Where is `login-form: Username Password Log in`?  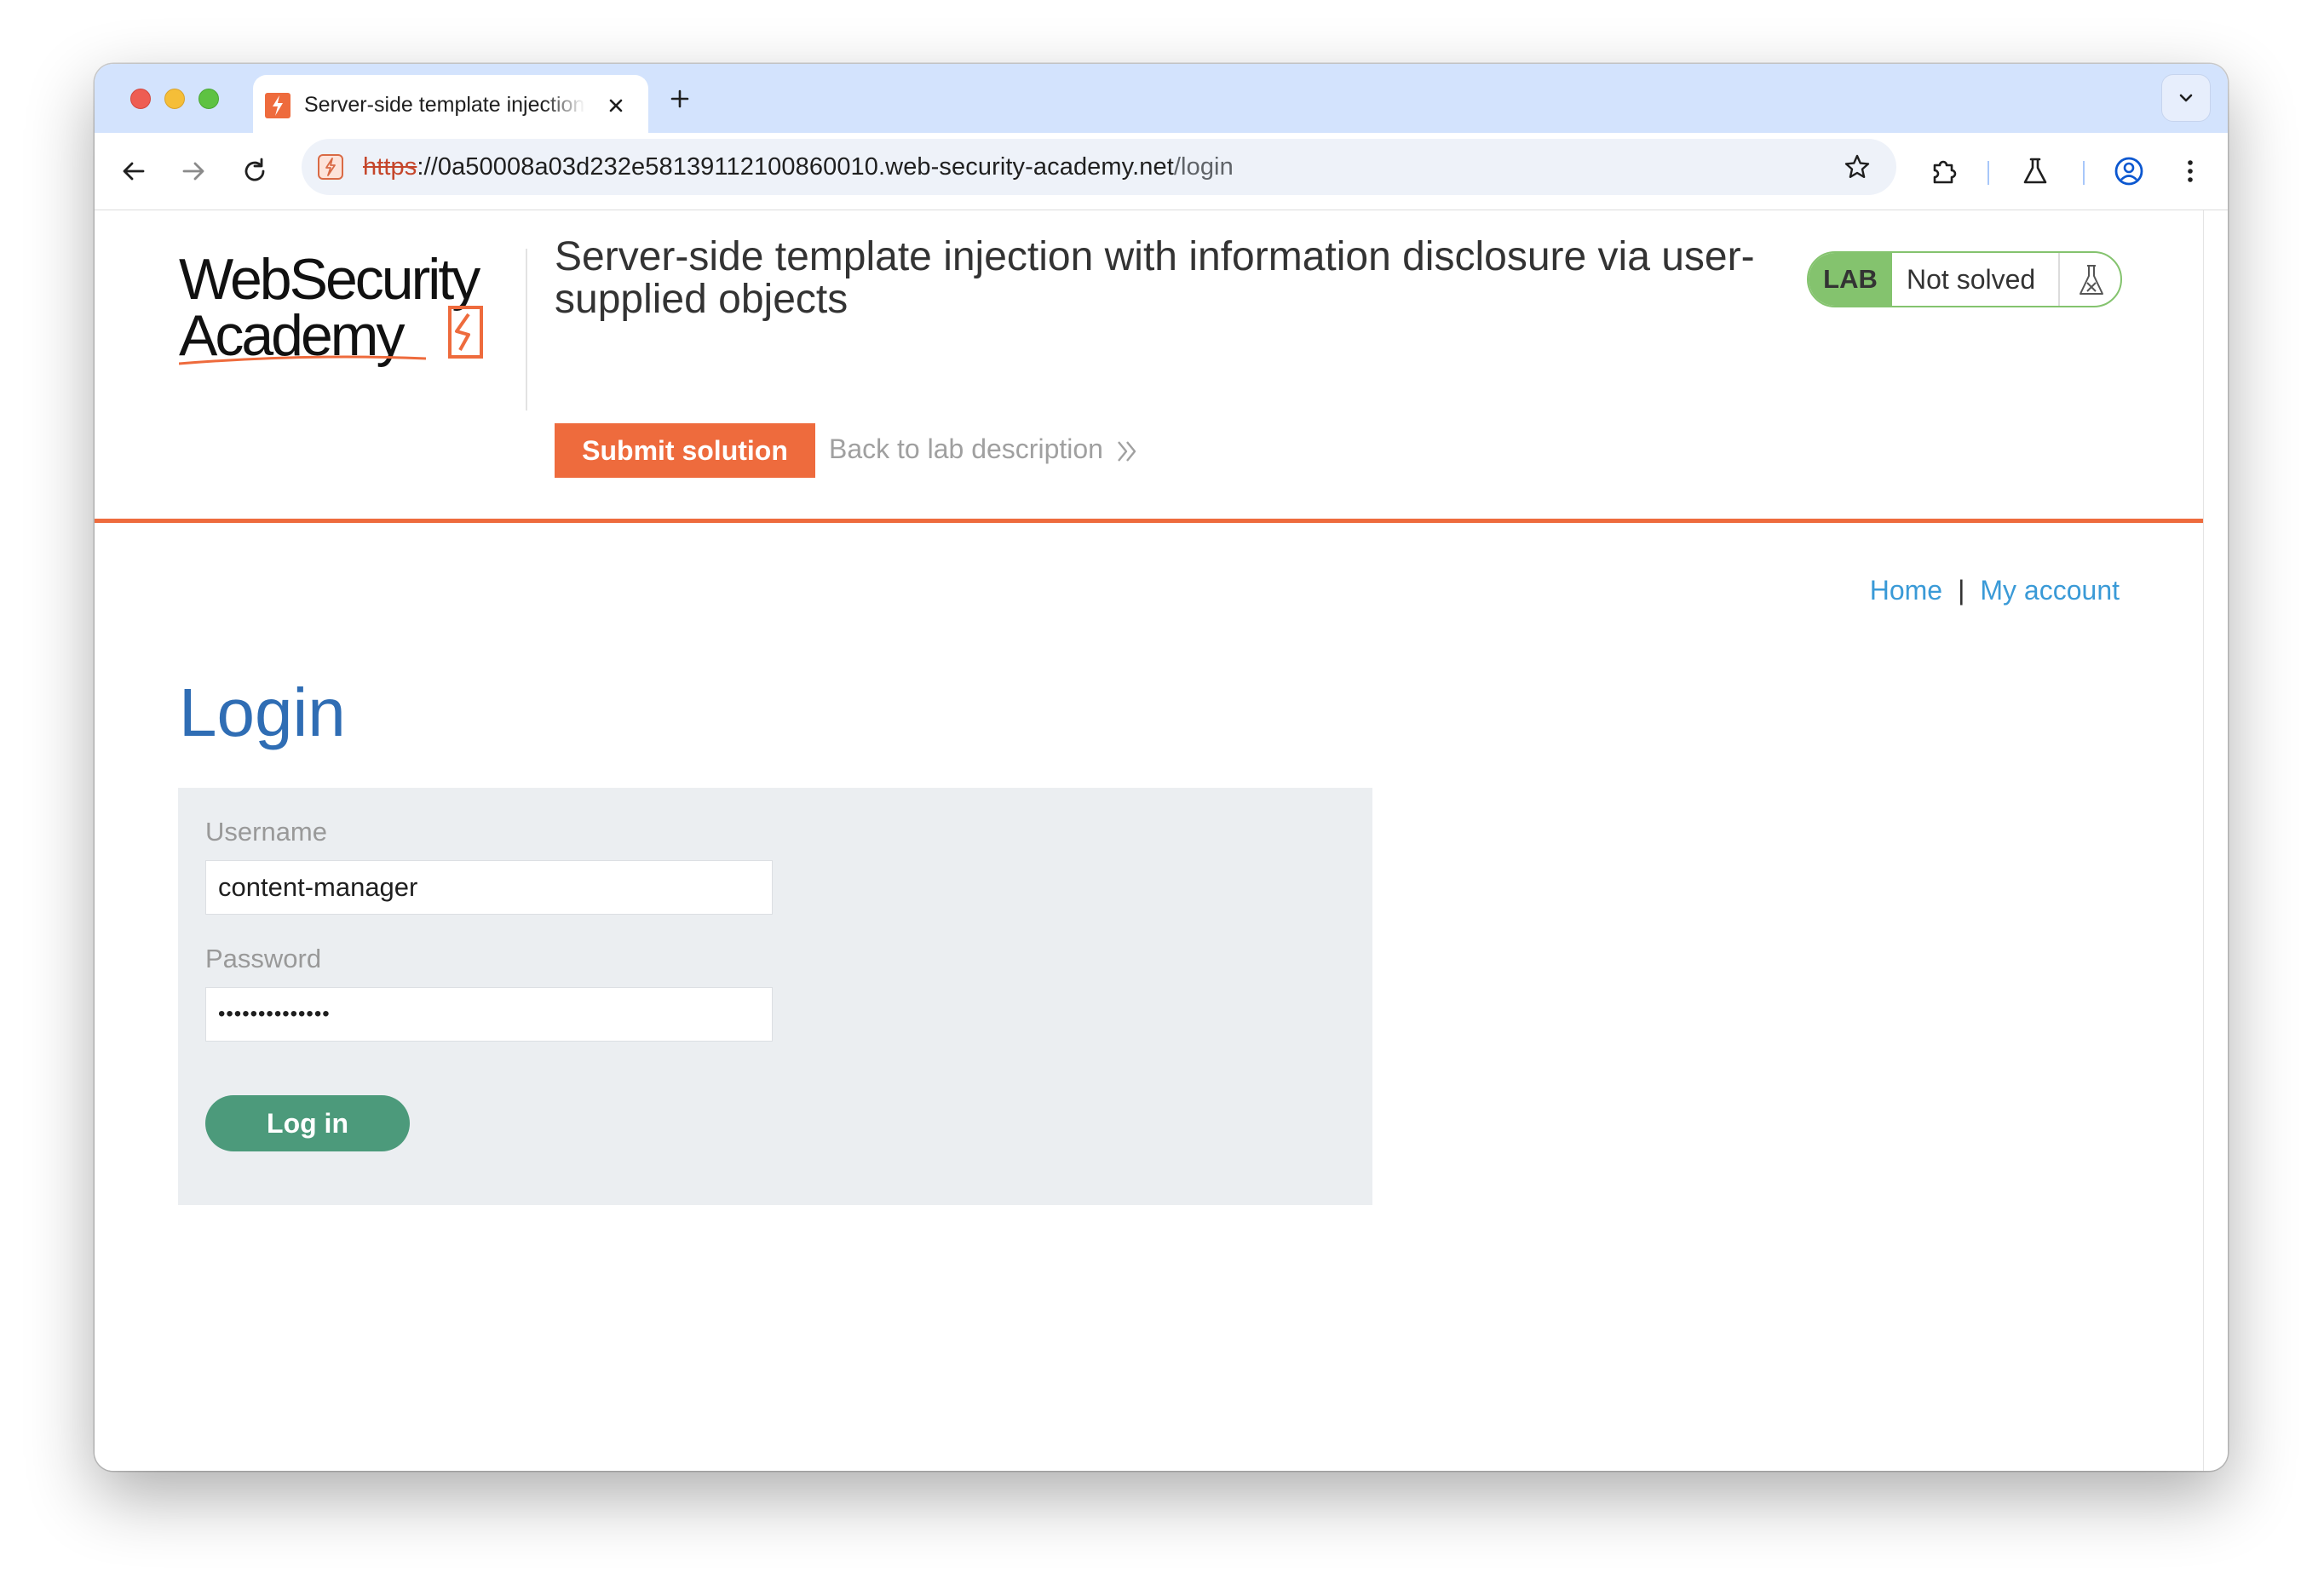 login-form: Username Password Log in is located at coordinates (775, 996).